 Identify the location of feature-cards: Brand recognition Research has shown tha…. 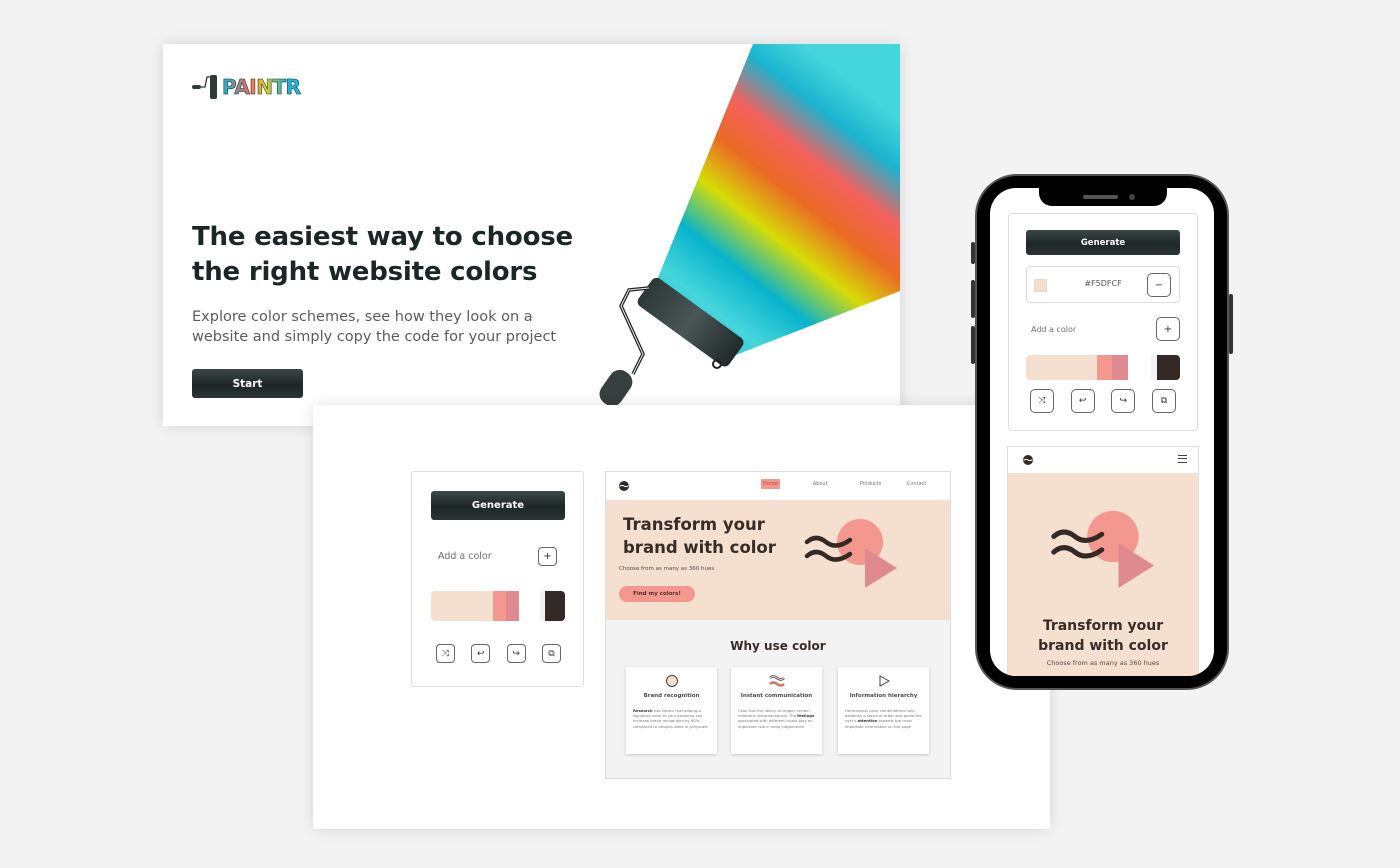
(777, 710).